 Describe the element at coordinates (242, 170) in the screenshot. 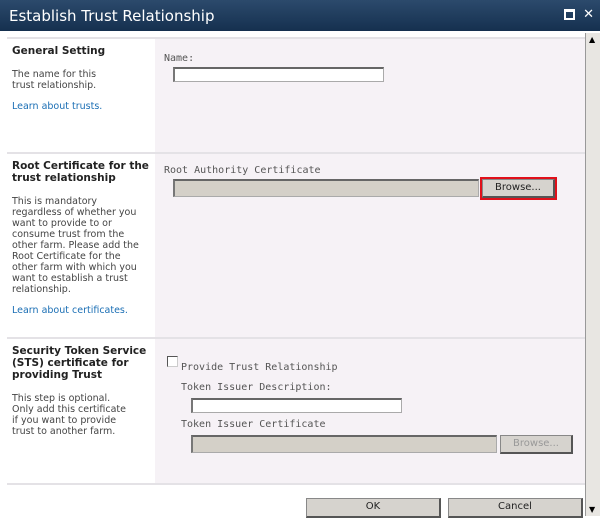

I see `root-authority-label: Root Authority Certificate` at that location.